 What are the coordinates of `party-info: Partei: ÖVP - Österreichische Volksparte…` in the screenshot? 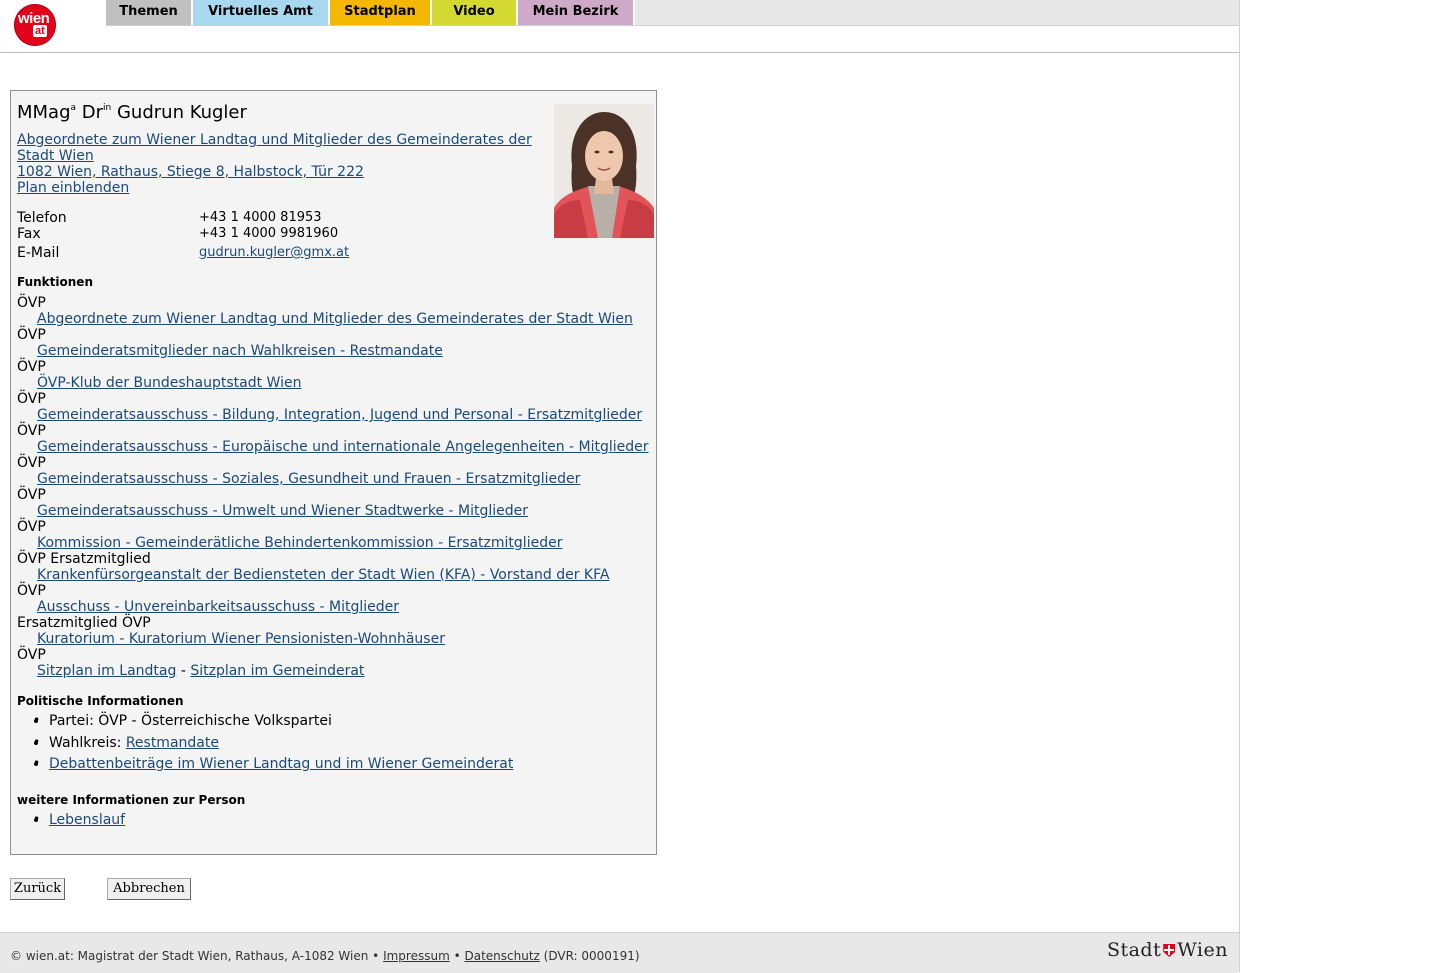 It's located at (182, 721).